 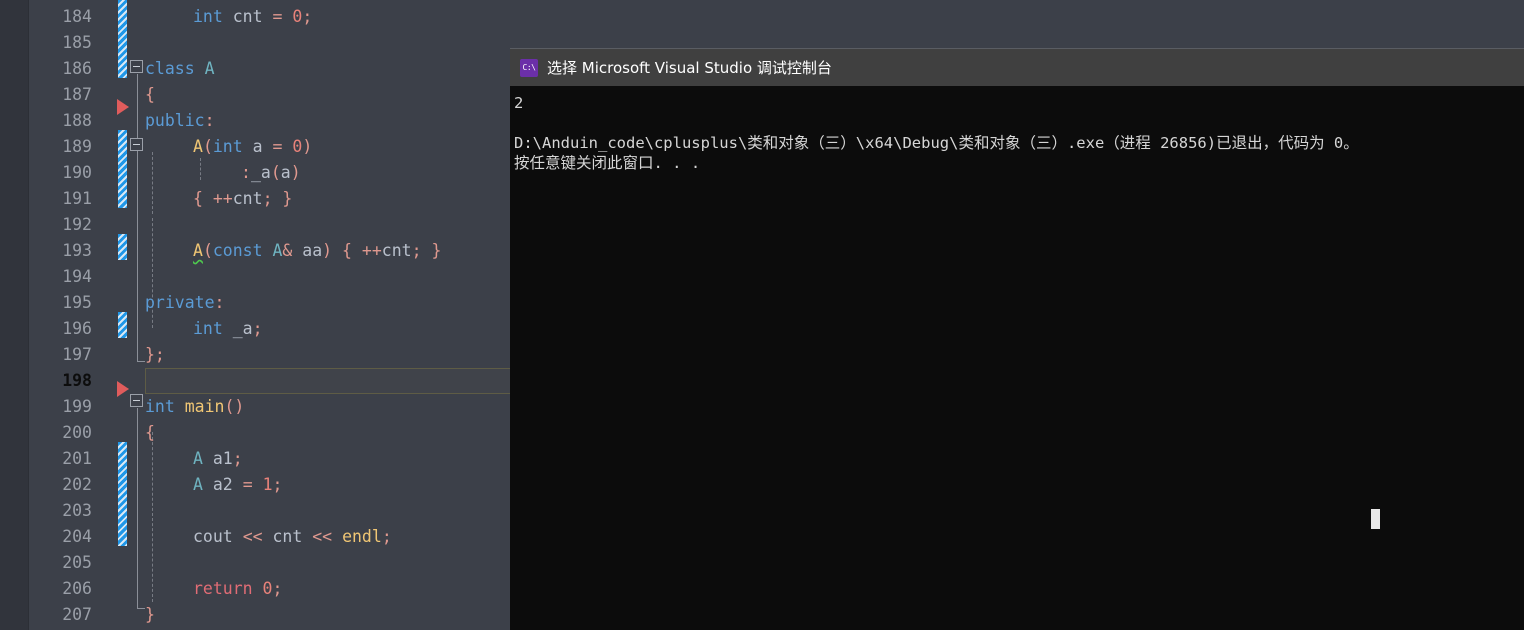 What do you see at coordinates (77, 94) in the screenshot?
I see `line-number: 187` at bounding box center [77, 94].